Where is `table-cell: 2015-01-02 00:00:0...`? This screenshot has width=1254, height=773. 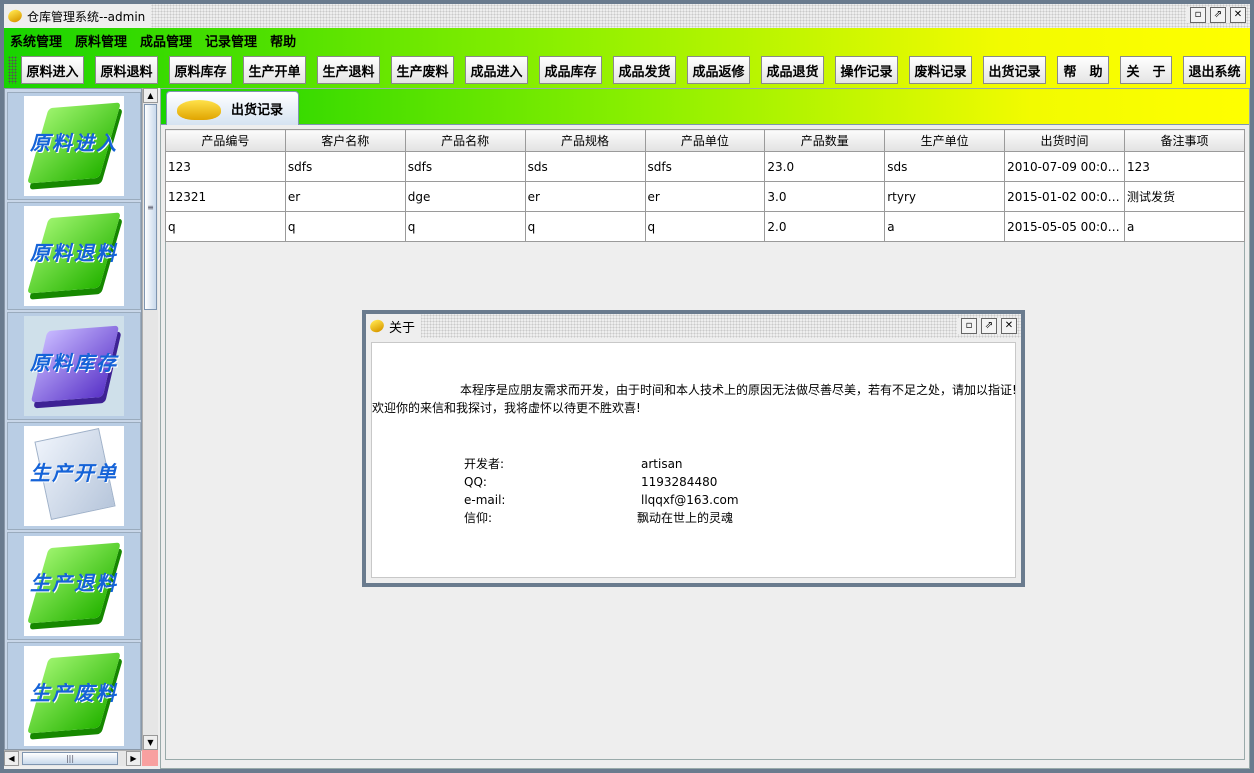 table-cell: 2015-01-02 00:00:0... is located at coordinates (1064, 196).